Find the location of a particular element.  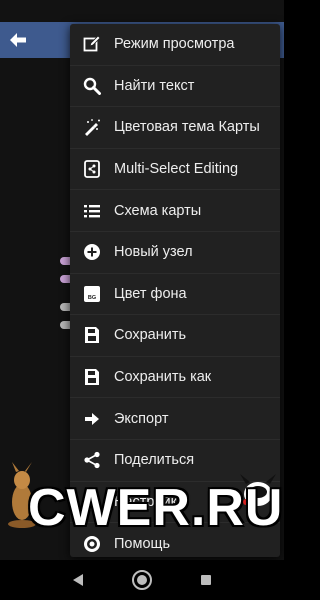

menu-item-label: Сохранить is located at coordinates (150, 335).